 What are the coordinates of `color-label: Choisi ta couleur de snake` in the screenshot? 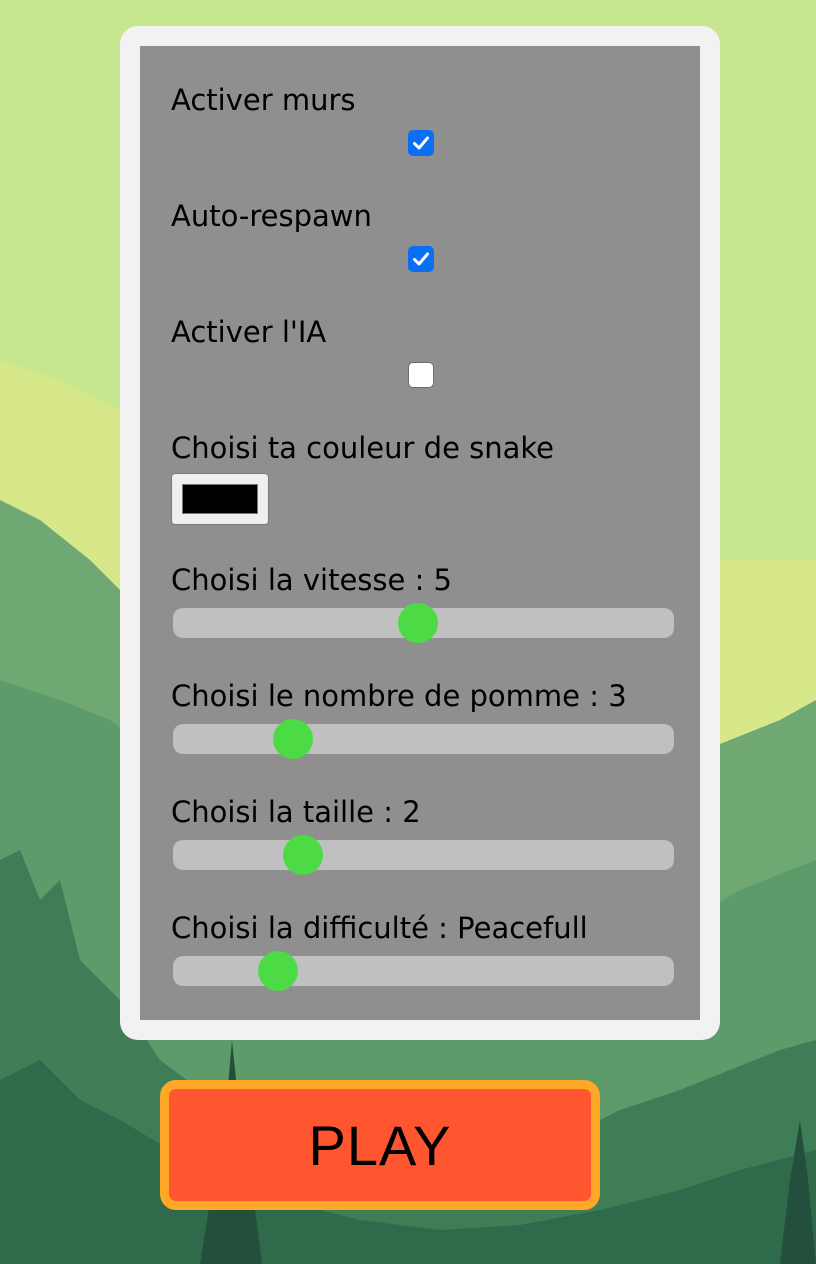 It's located at (362, 448).